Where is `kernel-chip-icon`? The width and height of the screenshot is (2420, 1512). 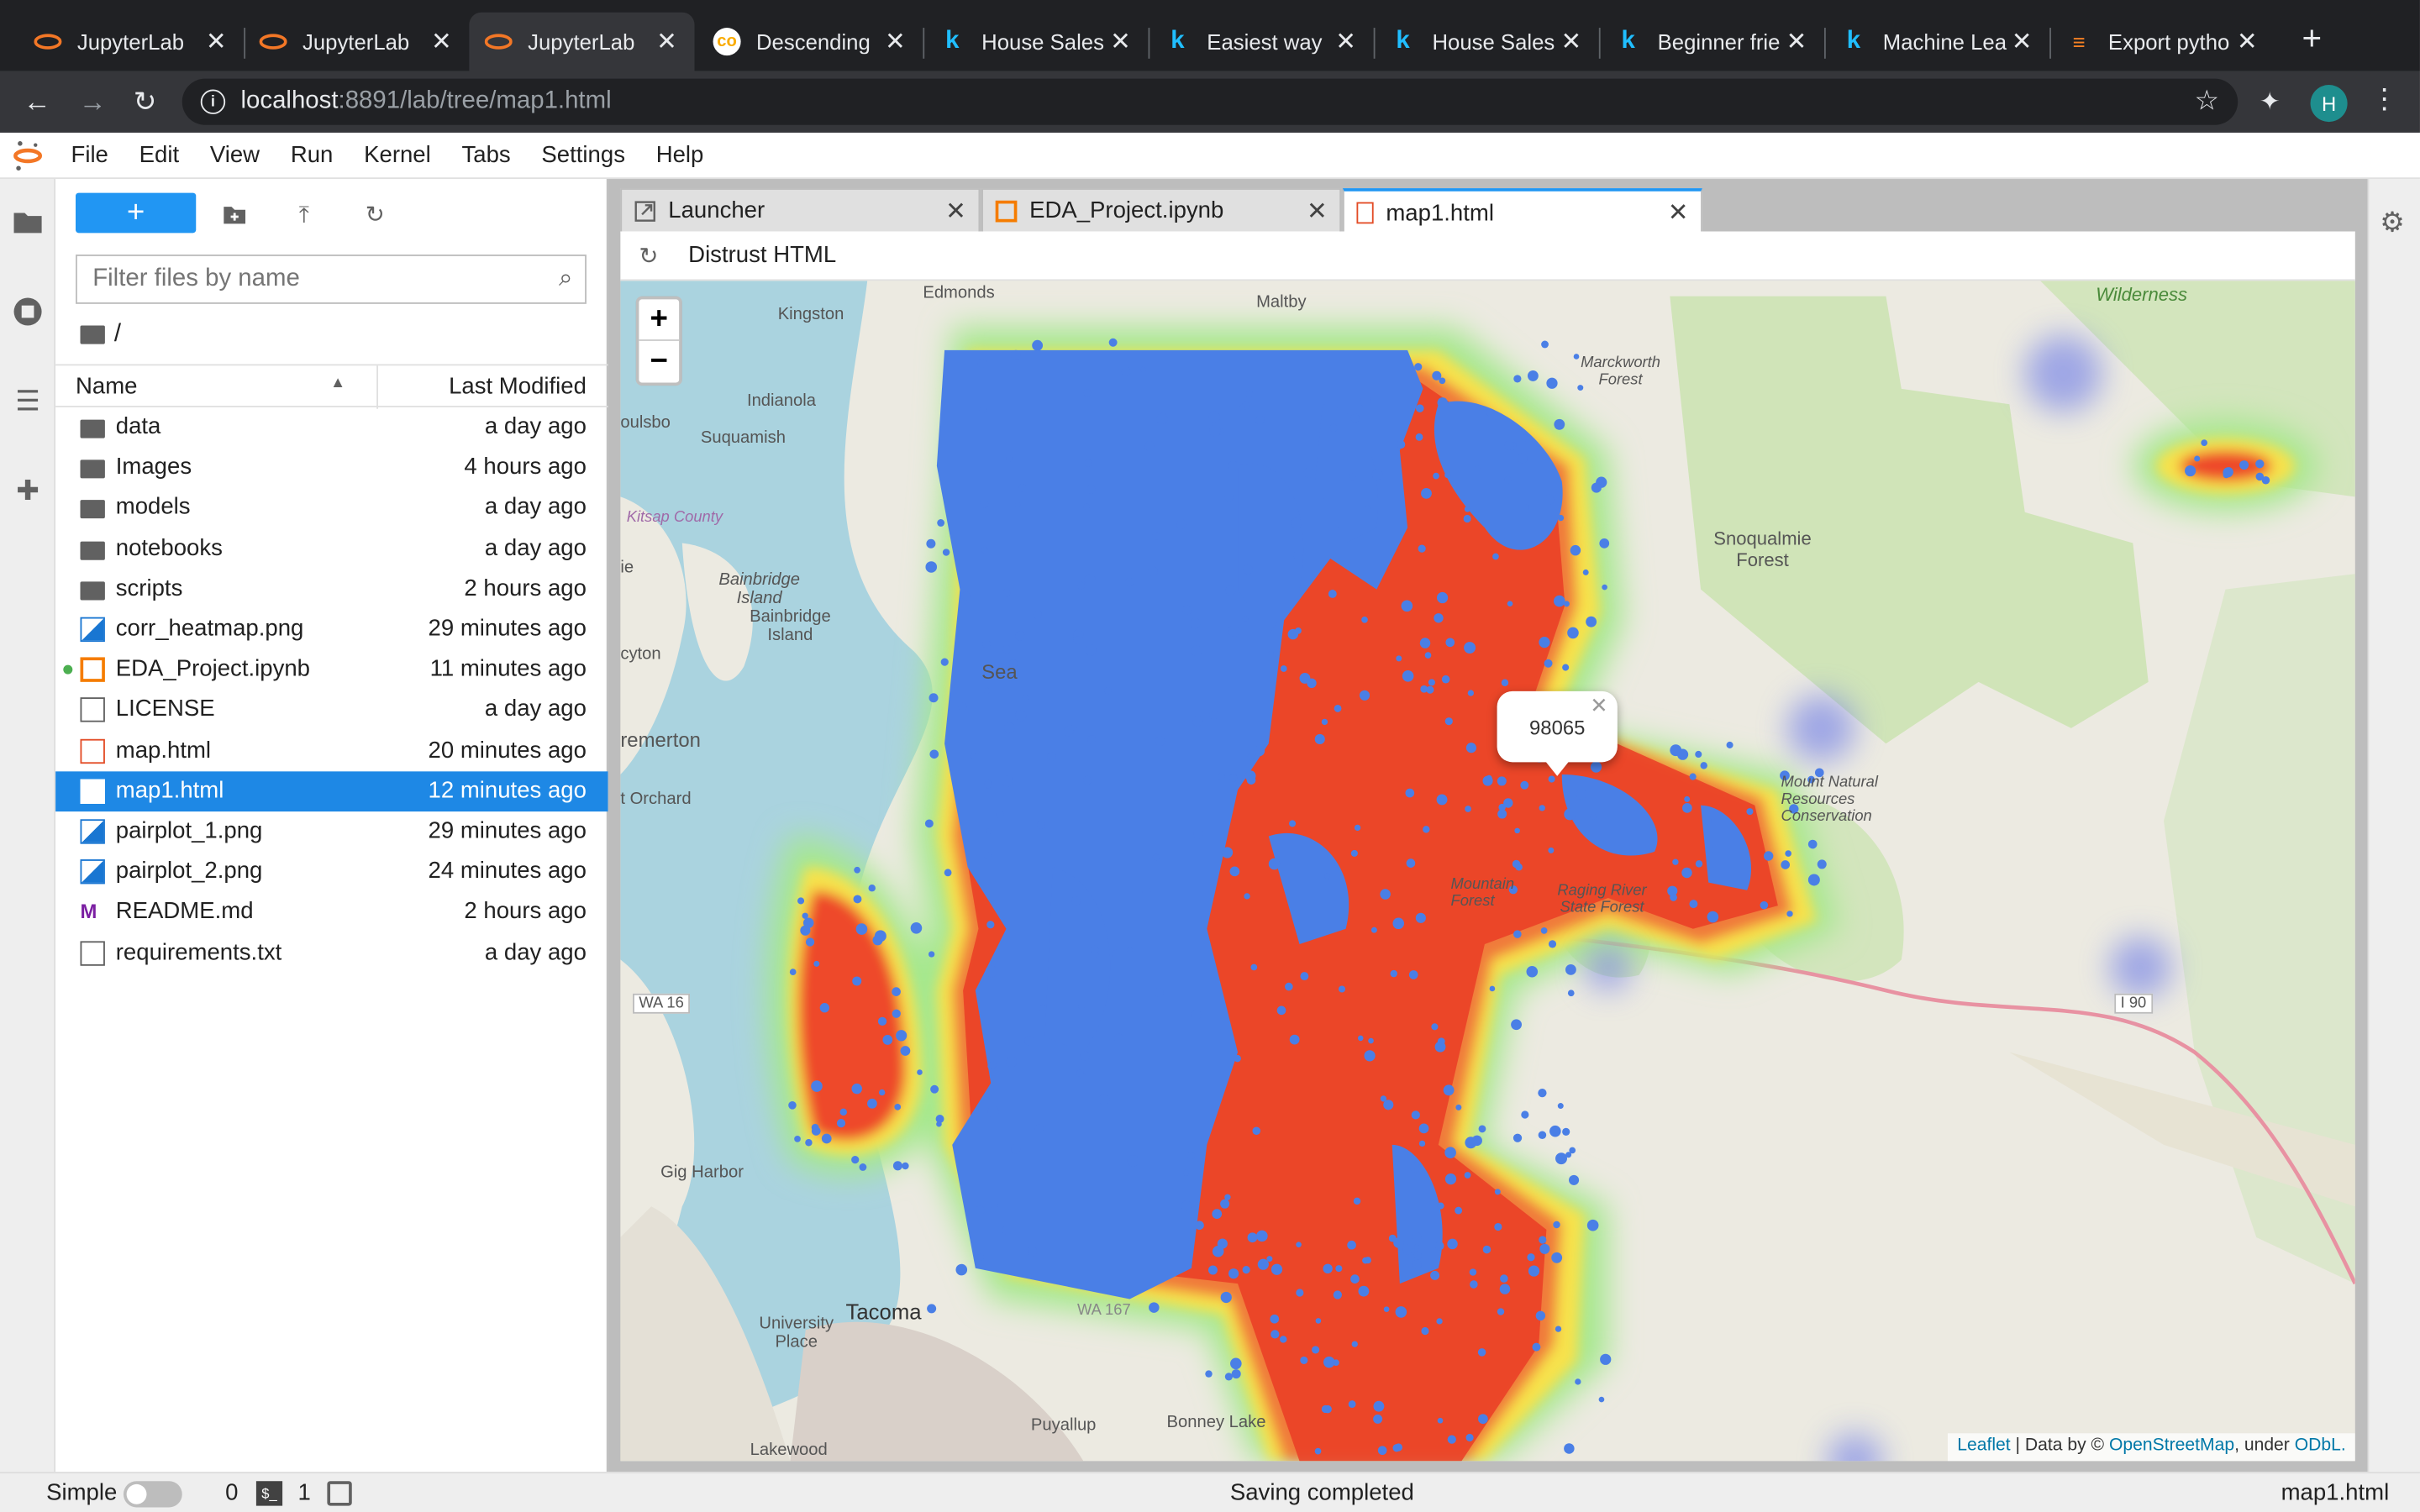 kernel-chip-icon is located at coordinates (339, 1493).